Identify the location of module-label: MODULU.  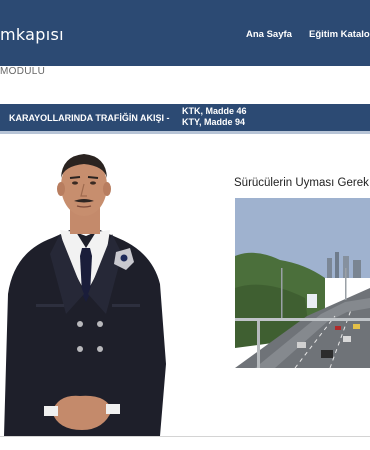
(23, 71).